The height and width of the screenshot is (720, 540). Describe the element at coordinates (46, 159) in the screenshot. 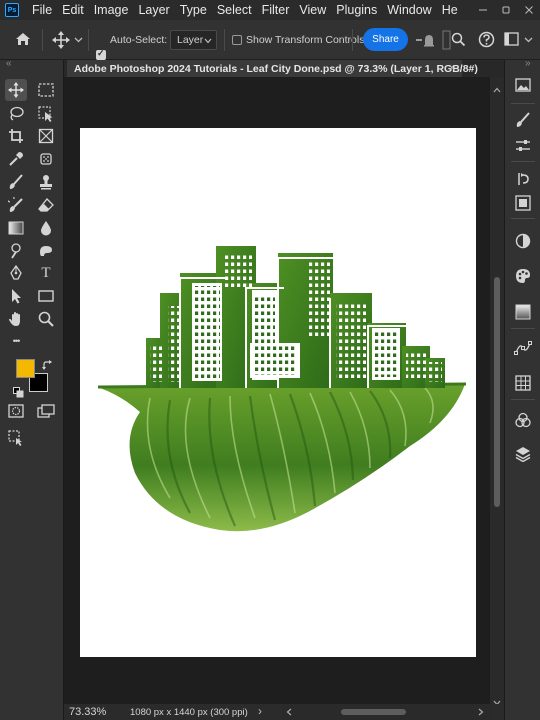

I see `spot-healing-tool-icon` at that location.